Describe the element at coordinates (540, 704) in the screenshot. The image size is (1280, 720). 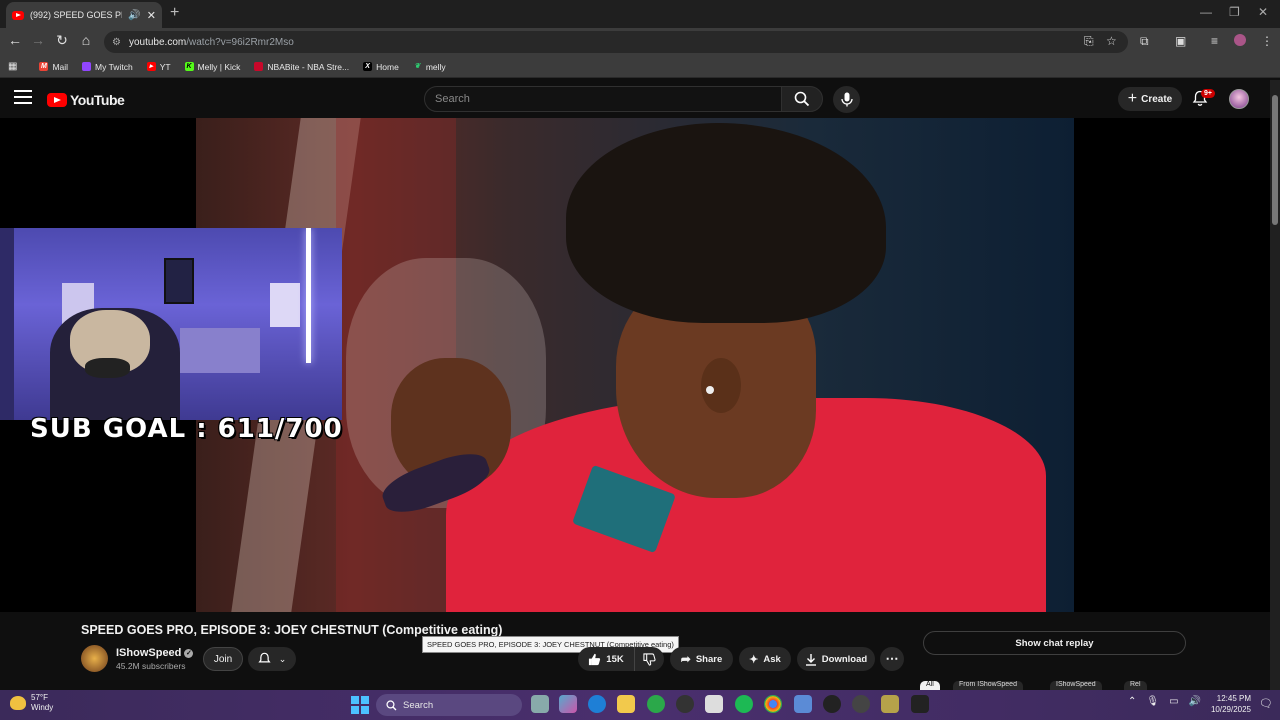
I see `task-view-icon` at that location.